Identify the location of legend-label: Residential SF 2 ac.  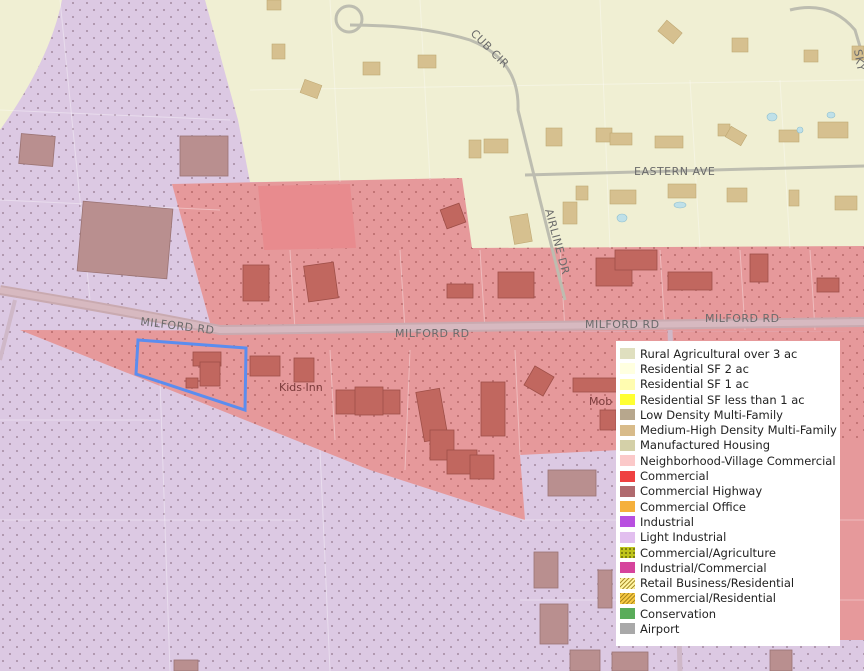
(694, 368).